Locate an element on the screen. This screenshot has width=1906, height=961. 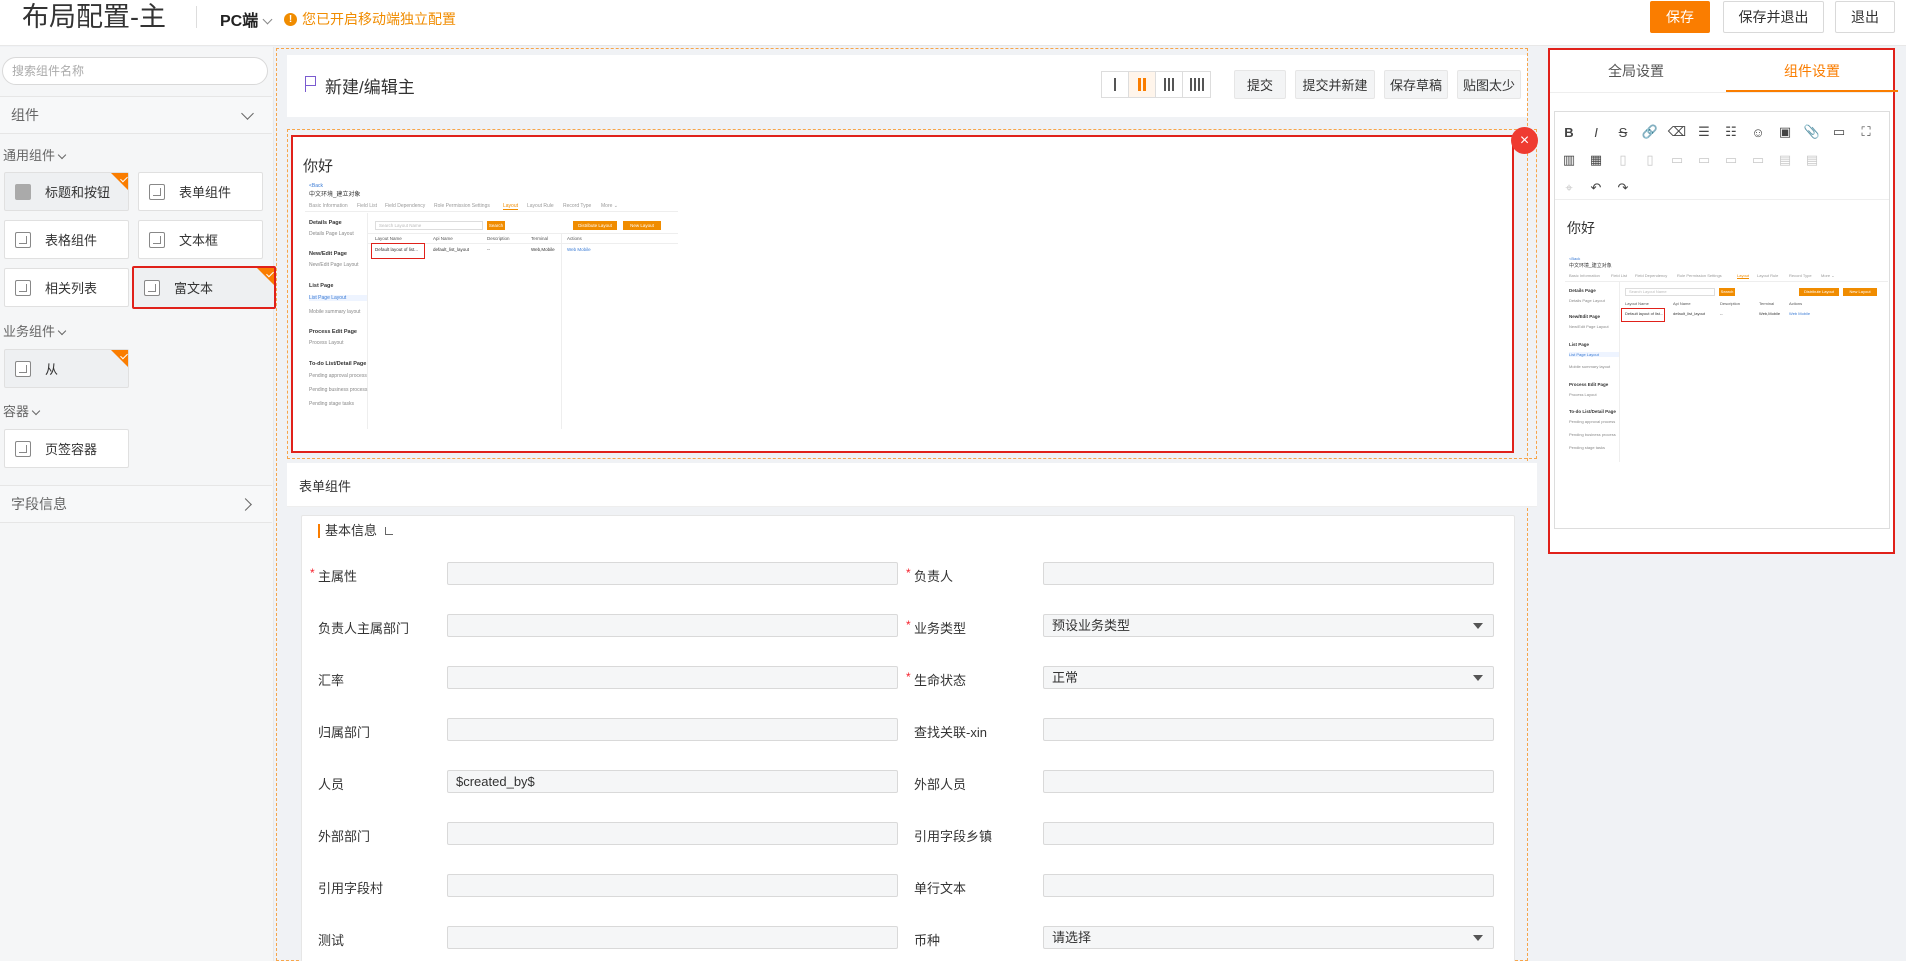
insert-row-below-icon: ▭ is located at coordinates (1704, 160).